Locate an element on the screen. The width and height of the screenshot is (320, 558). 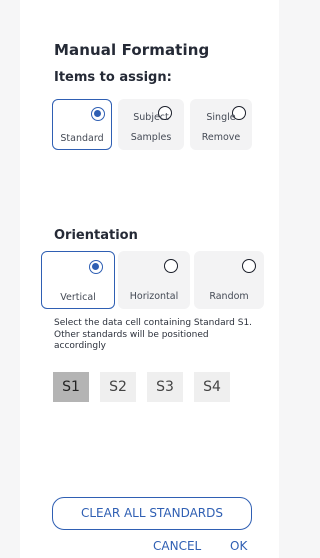
subject-label: Subject is located at coordinates (151, 117).